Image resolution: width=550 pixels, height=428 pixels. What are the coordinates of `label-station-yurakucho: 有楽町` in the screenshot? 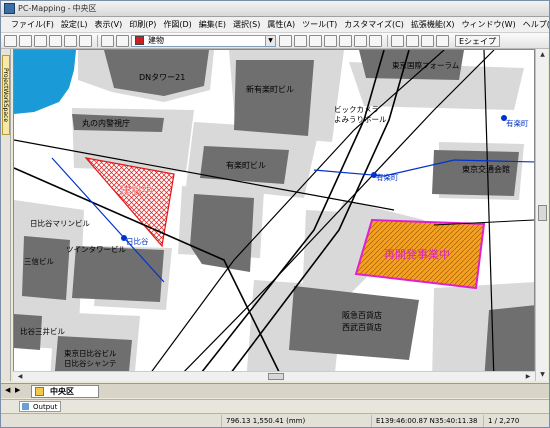 It's located at (387, 177).